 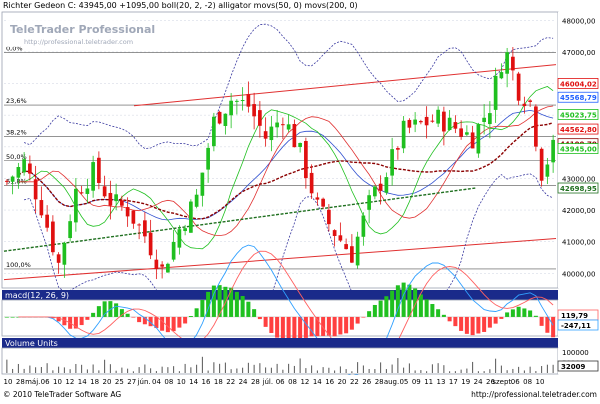 I want to click on x-tick-label: 06, so click(x=515, y=382).